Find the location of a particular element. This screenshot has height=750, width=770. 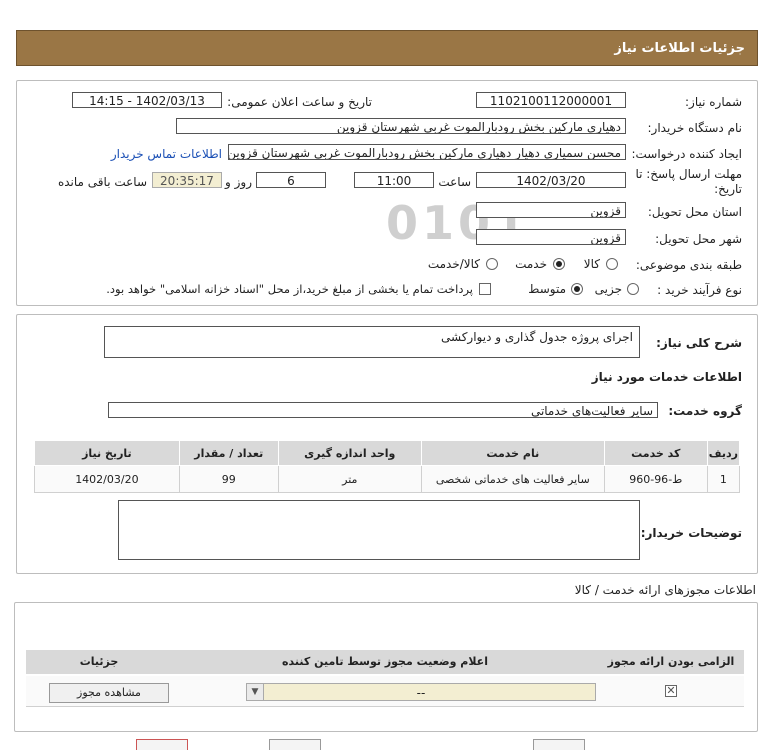

process-label: نوع فرآیند خرید : is located at coordinates (699, 290).